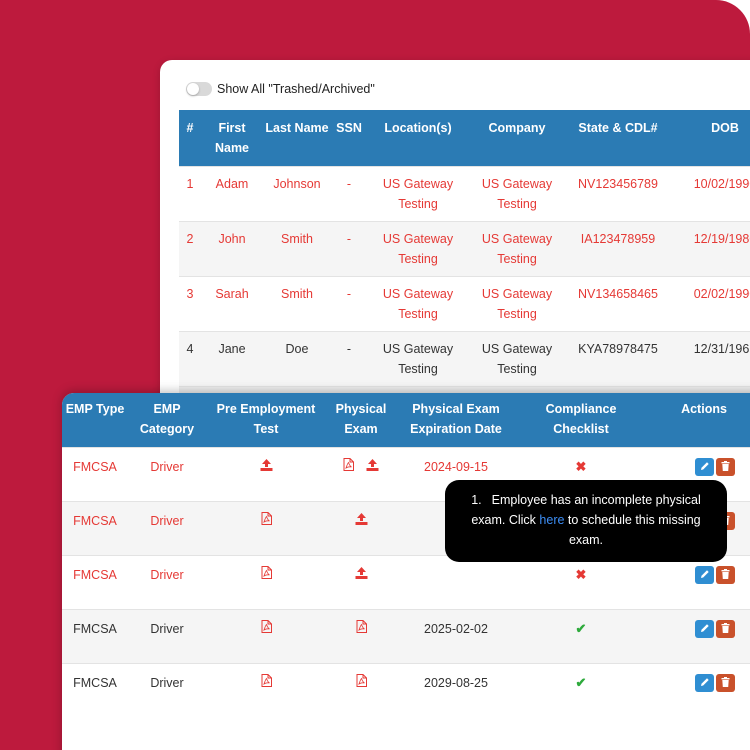 The width and height of the screenshot is (750, 750). Describe the element at coordinates (190, 193) in the screenshot. I see `employee-number: 1` at that location.